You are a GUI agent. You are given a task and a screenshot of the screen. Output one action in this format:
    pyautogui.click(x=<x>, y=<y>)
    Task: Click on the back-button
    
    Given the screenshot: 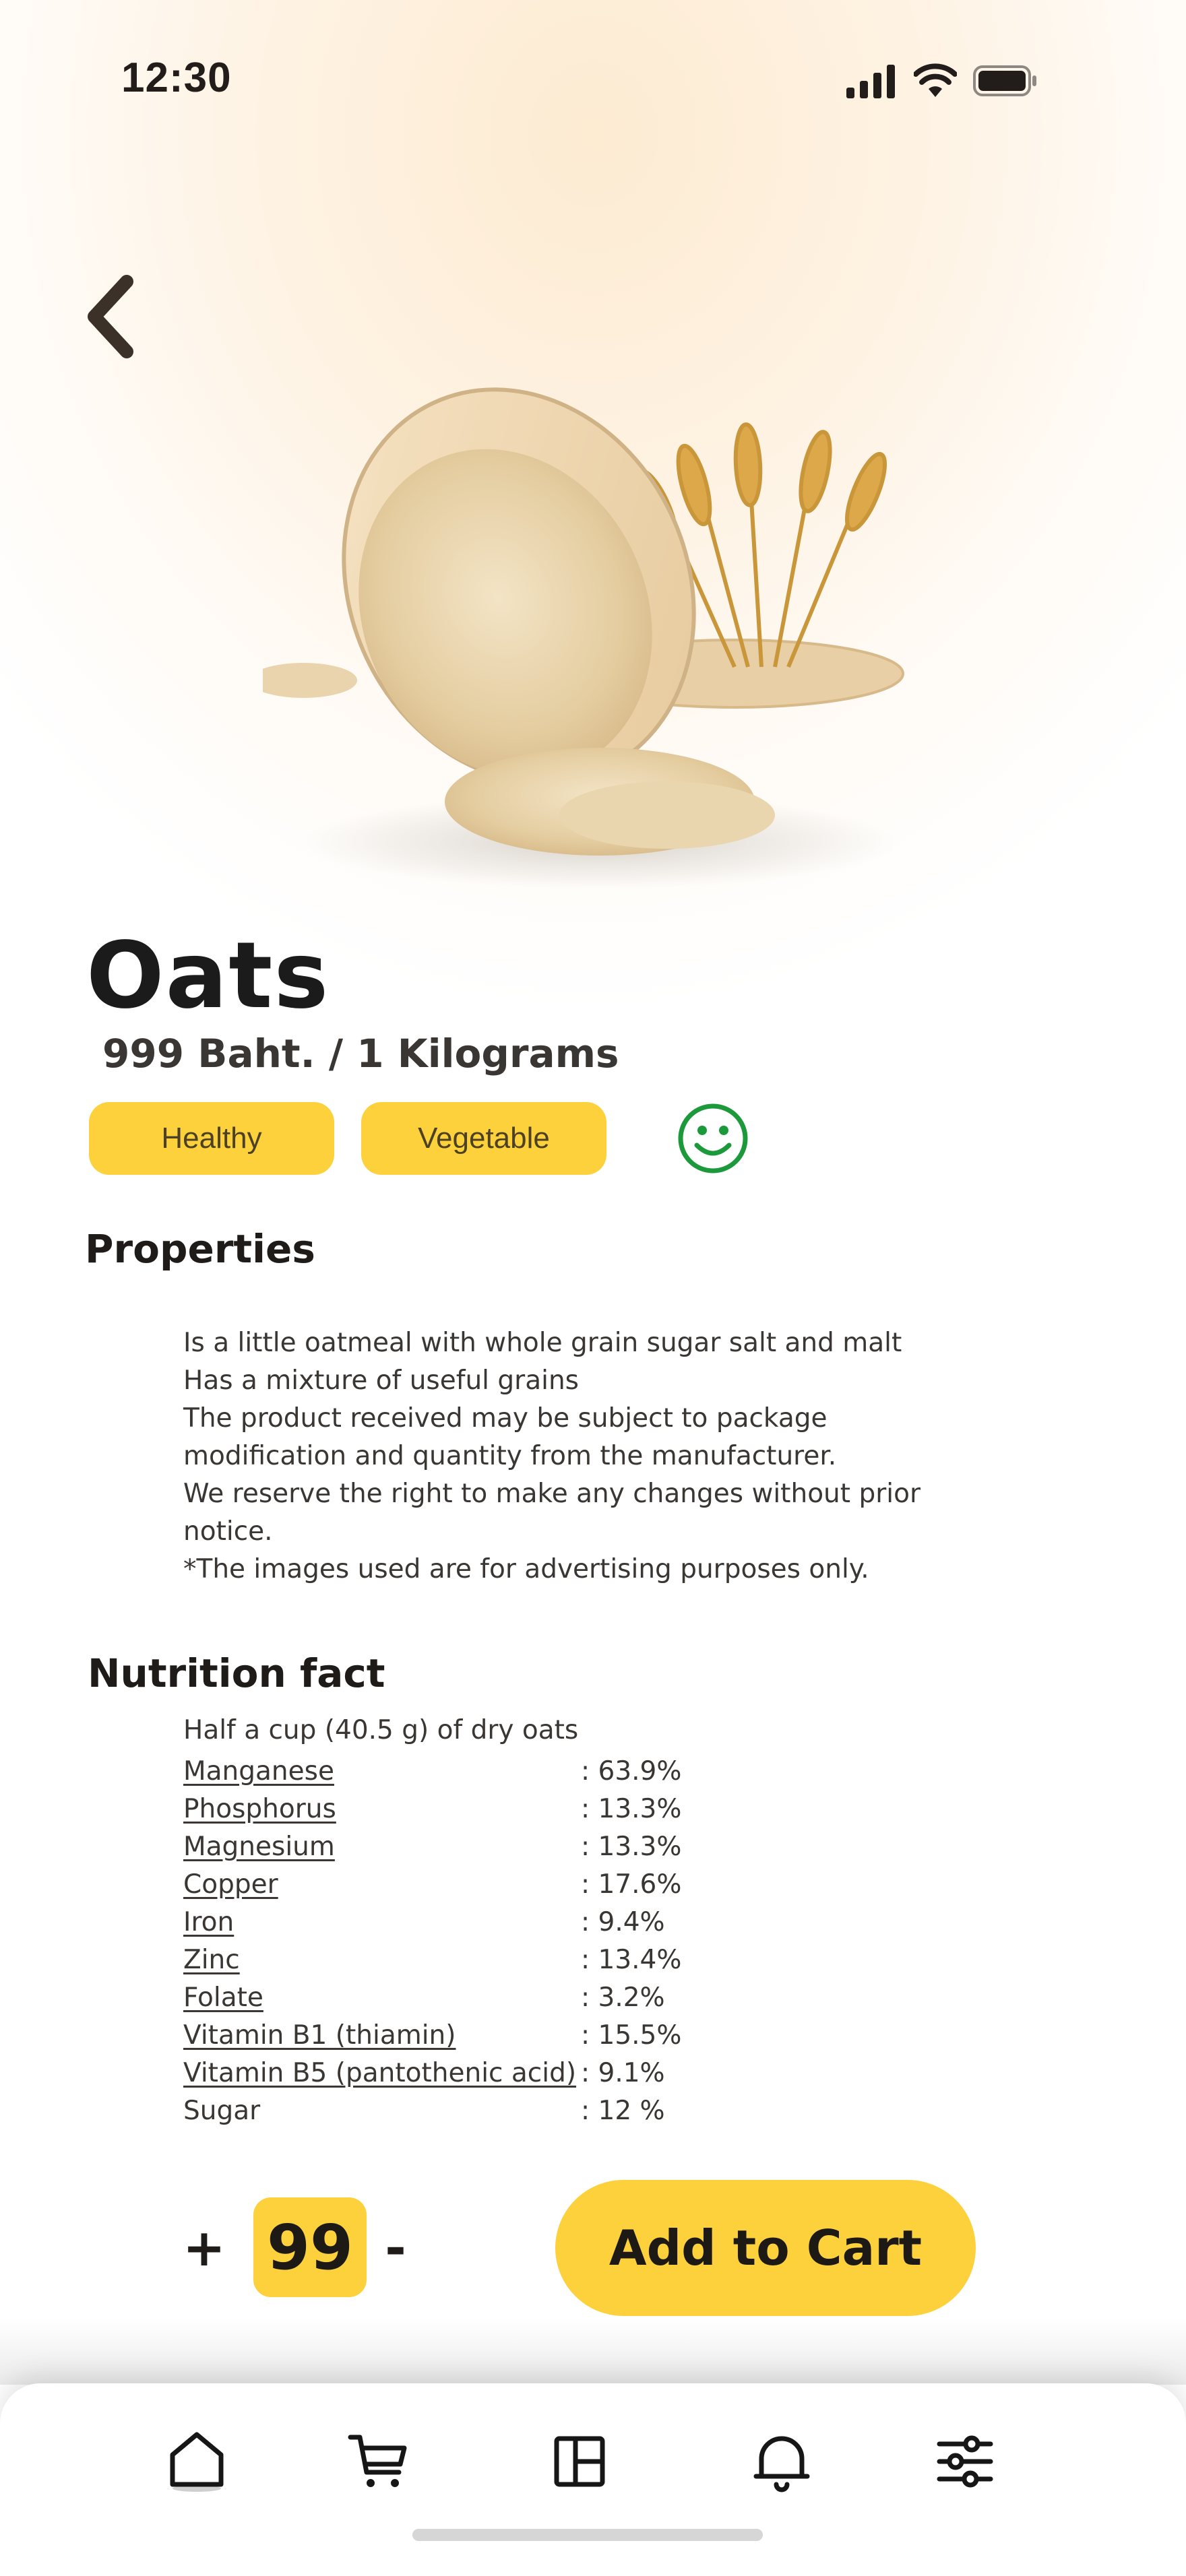 What is the action you would take?
    pyautogui.click(x=111, y=316)
    